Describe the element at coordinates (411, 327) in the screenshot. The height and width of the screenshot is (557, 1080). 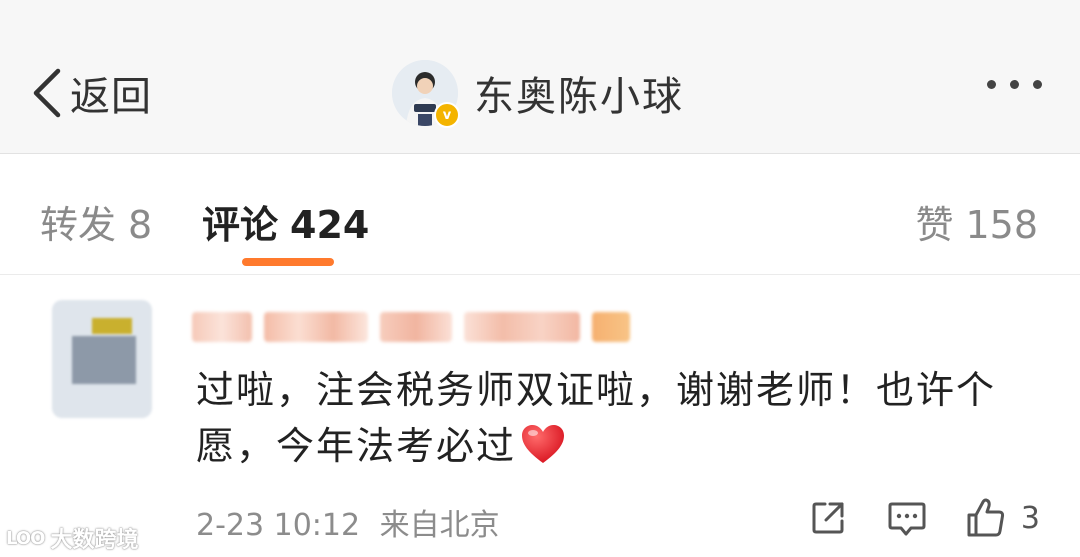
I see `commenter-username-blurred` at that location.